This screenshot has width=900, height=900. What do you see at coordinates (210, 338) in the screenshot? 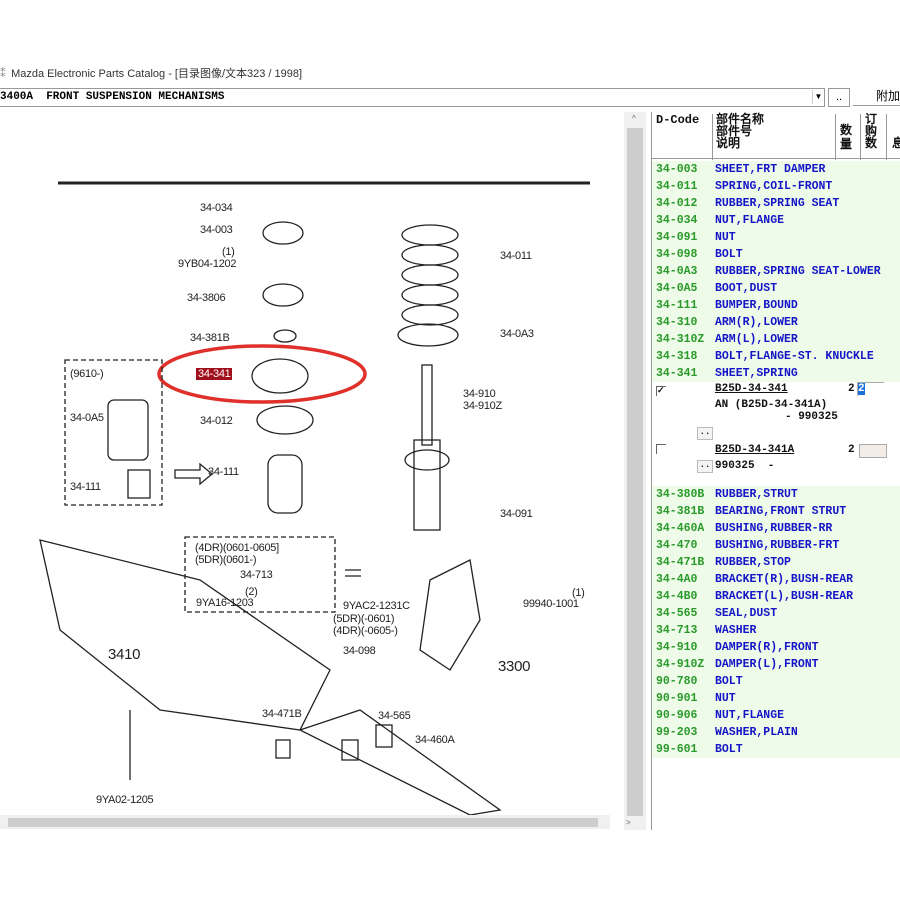
I see `callout-label: 34-381B` at bounding box center [210, 338].